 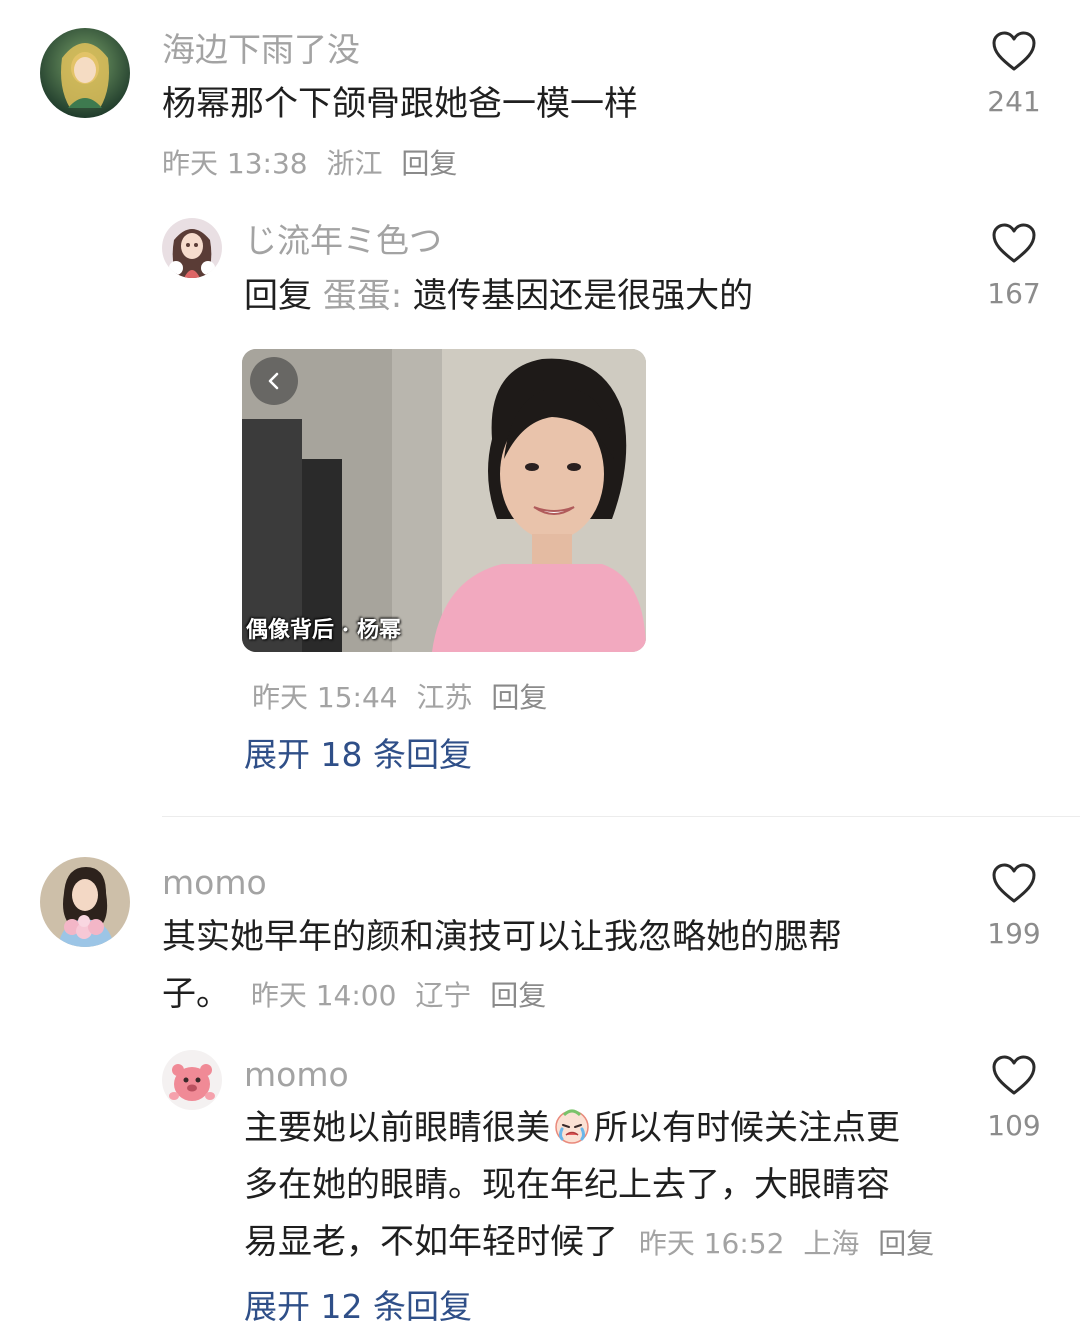 I want to click on reply-text: 回复 蛋蛋: 遗传基因还是很强大的, so click(x=498, y=296).